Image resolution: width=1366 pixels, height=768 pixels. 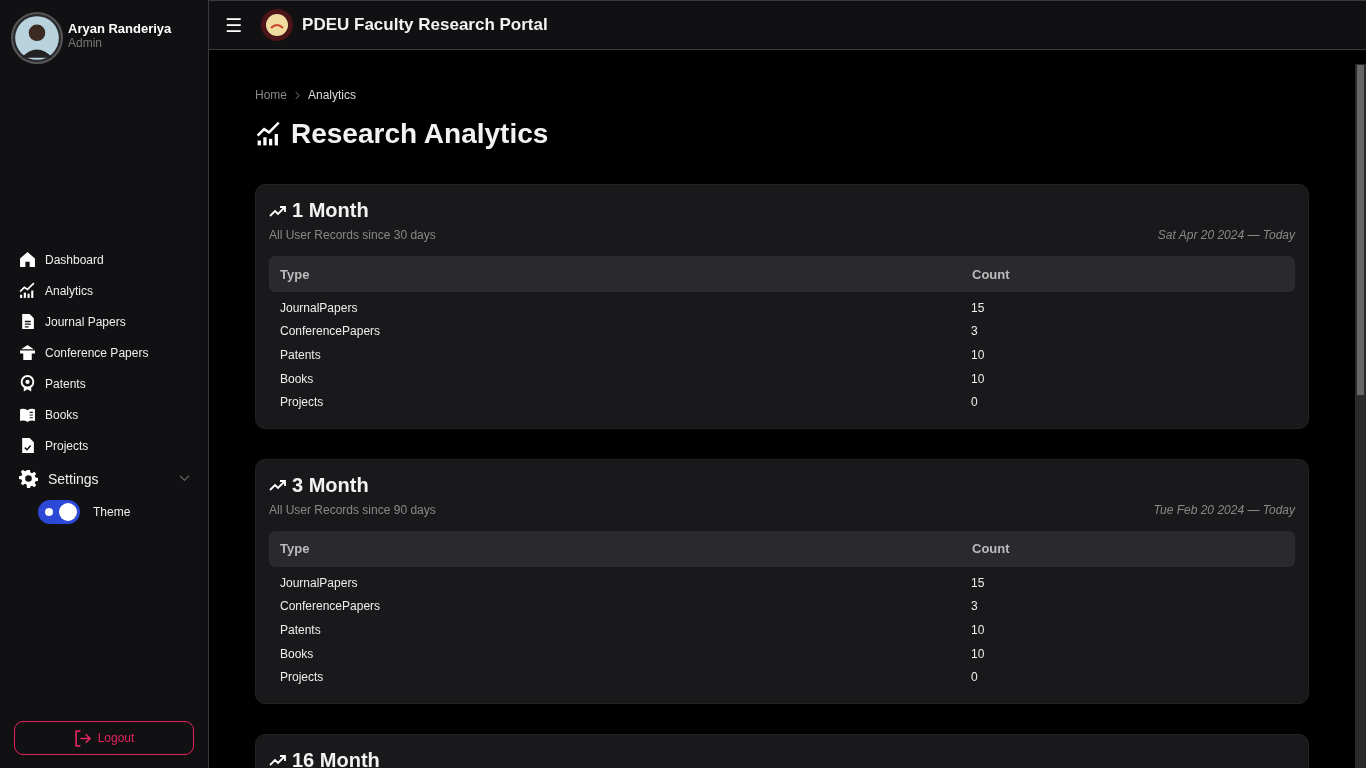 I want to click on avatar, so click(x=37, y=38).